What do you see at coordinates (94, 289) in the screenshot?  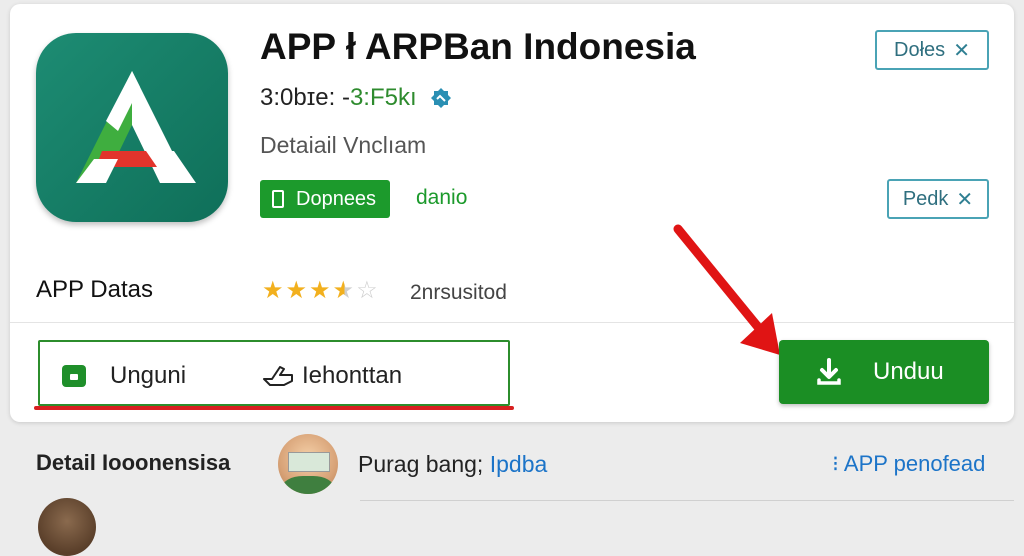 I see `rating-label: APP Datas` at bounding box center [94, 289].